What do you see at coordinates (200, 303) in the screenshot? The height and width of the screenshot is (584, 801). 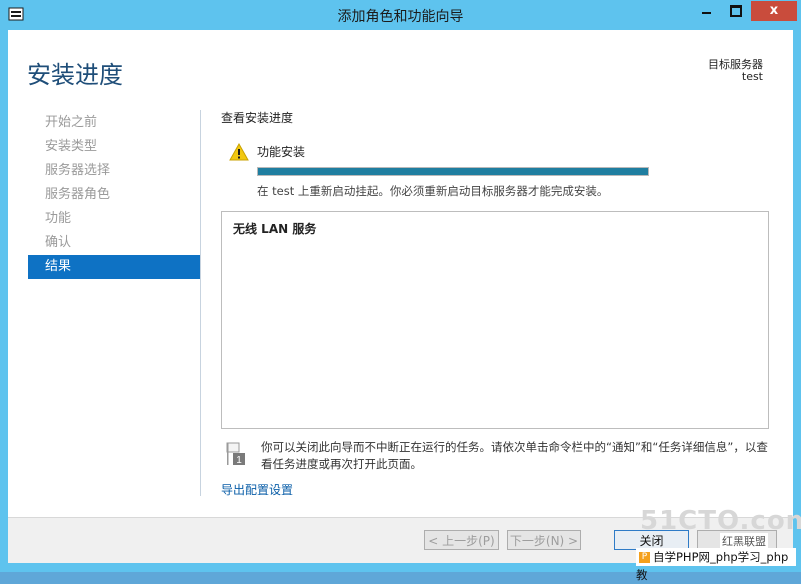 I see `nav-divider` at bounding box center [200, 303].